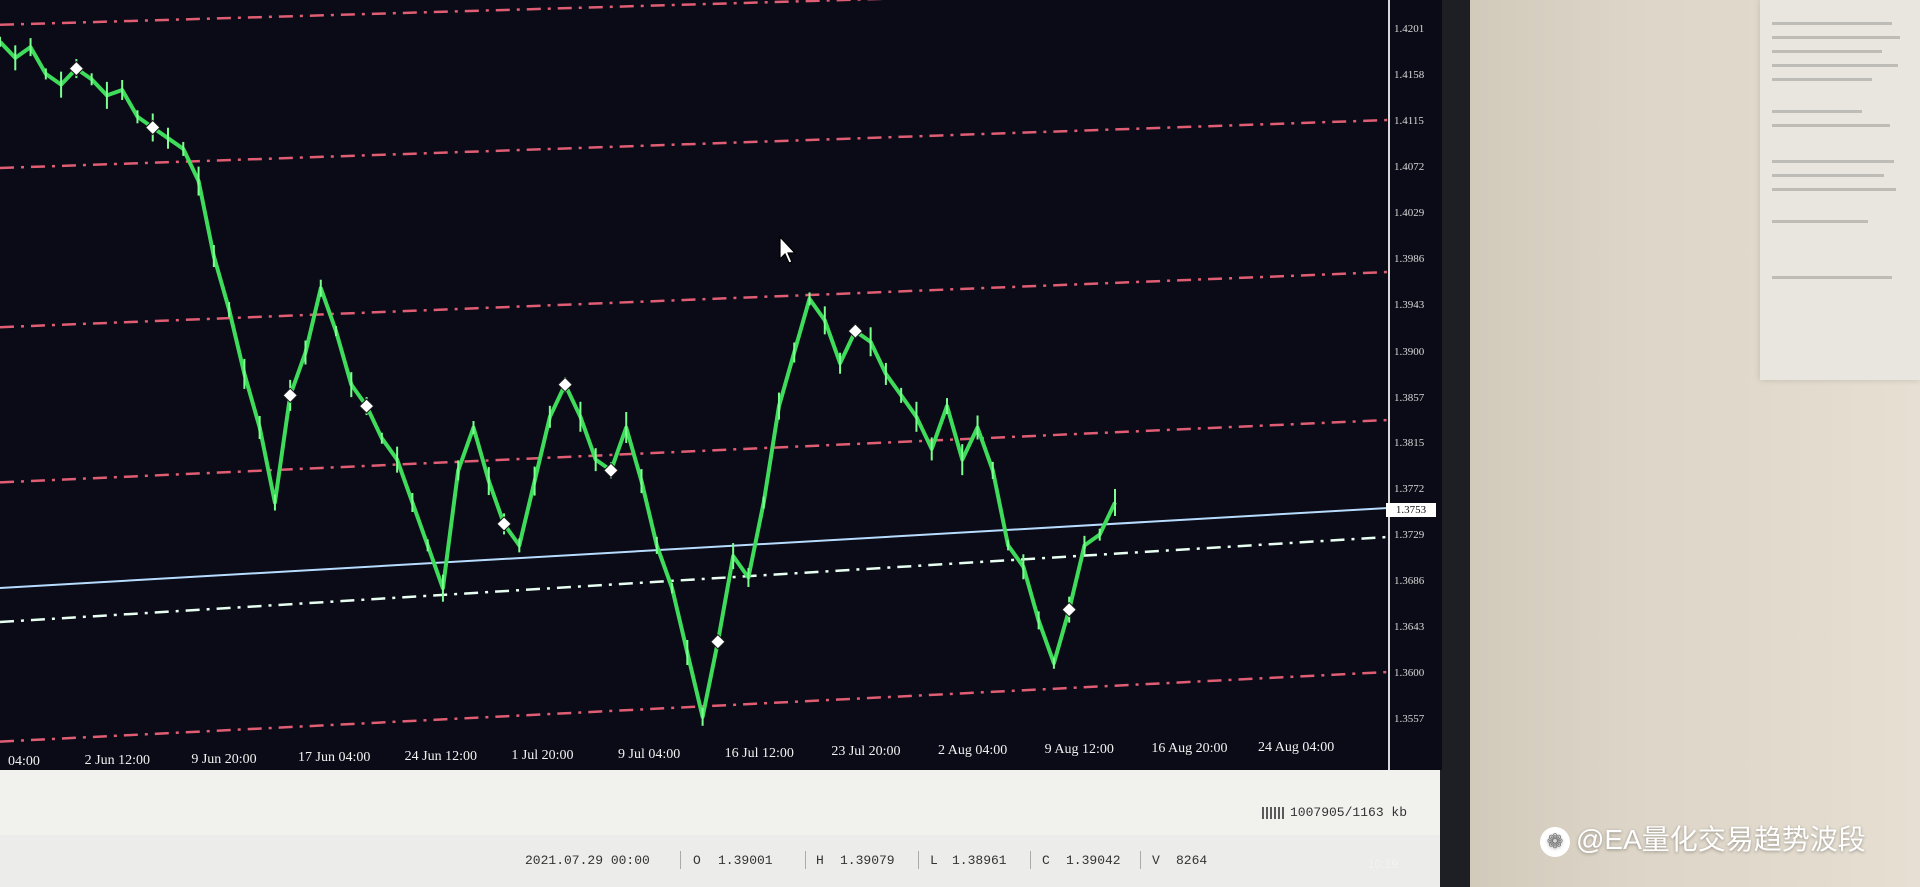 The width and height of the screenshot is (1920, 887). I want to click on status-high: 1.39079, so click(867, 860).